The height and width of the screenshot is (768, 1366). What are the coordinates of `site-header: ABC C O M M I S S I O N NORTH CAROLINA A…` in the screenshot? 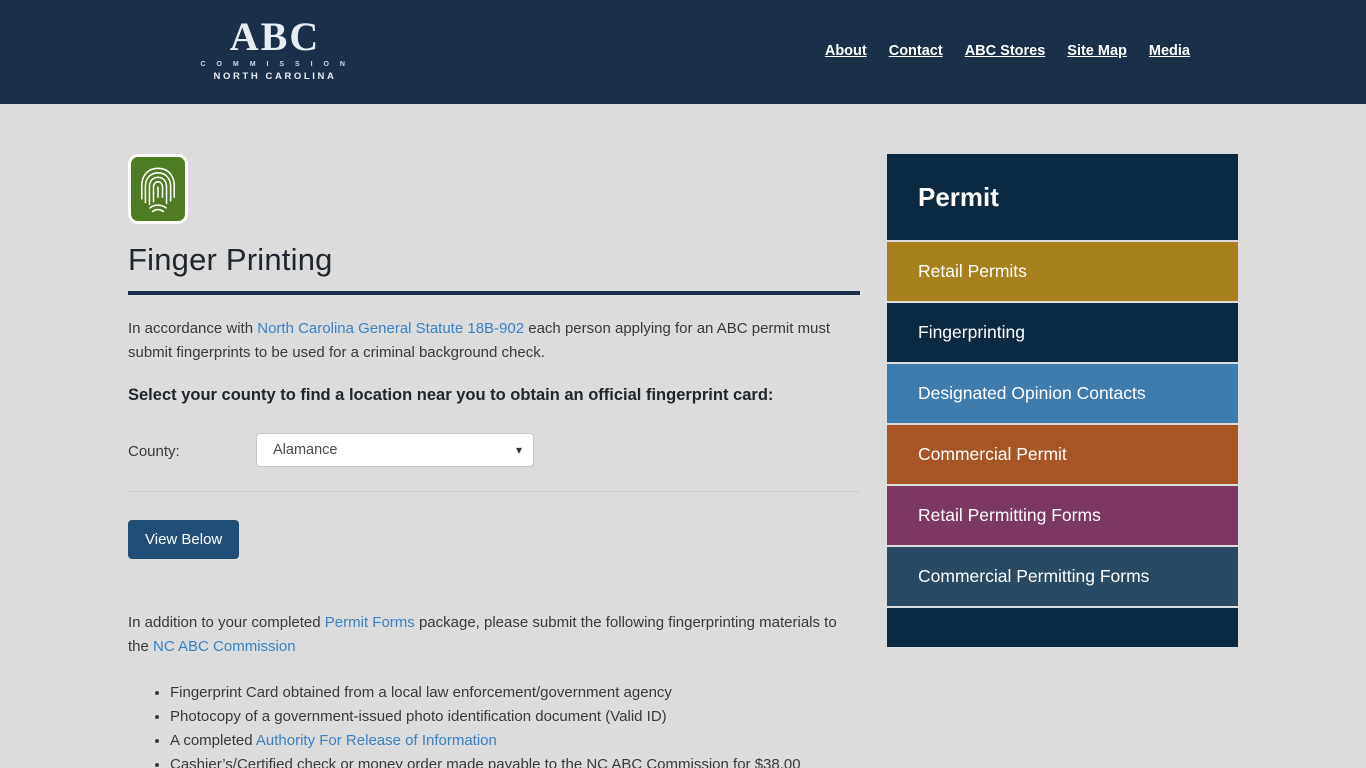 It's located at (683, 52).